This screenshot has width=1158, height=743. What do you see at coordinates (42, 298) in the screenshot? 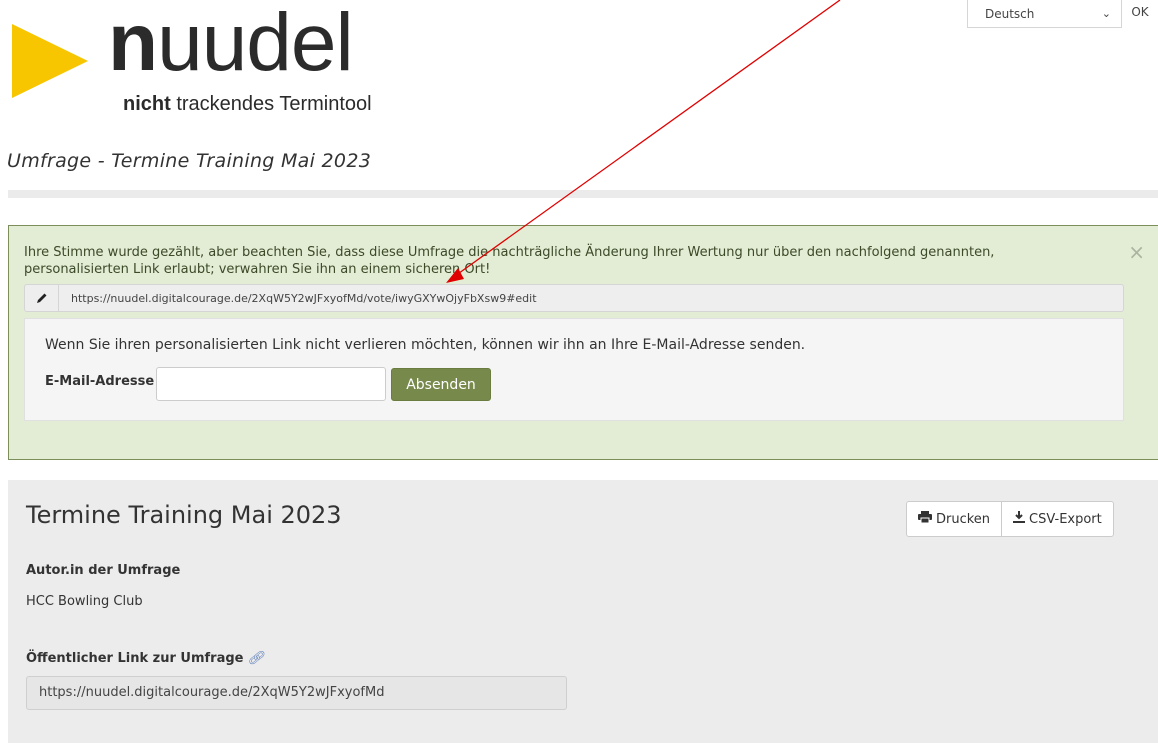
I see `pencil-icon` at bounding box center [42, 298].